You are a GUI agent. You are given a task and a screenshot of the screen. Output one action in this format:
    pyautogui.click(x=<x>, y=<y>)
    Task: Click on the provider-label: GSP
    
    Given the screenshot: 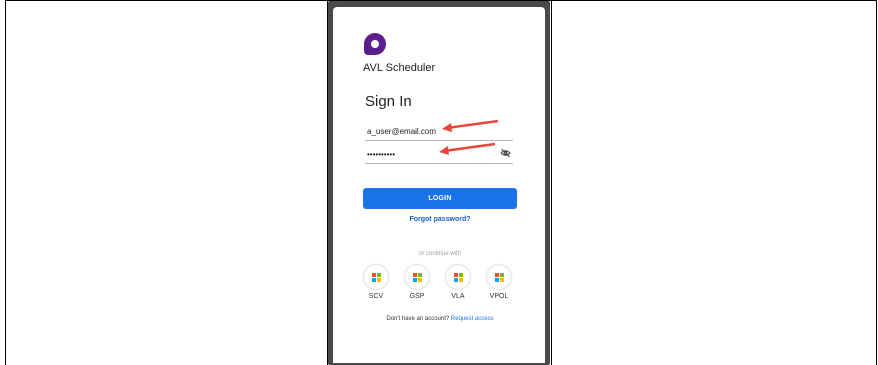 What is the action you would take?
    pyautogui.click(x=417, y=296)
    